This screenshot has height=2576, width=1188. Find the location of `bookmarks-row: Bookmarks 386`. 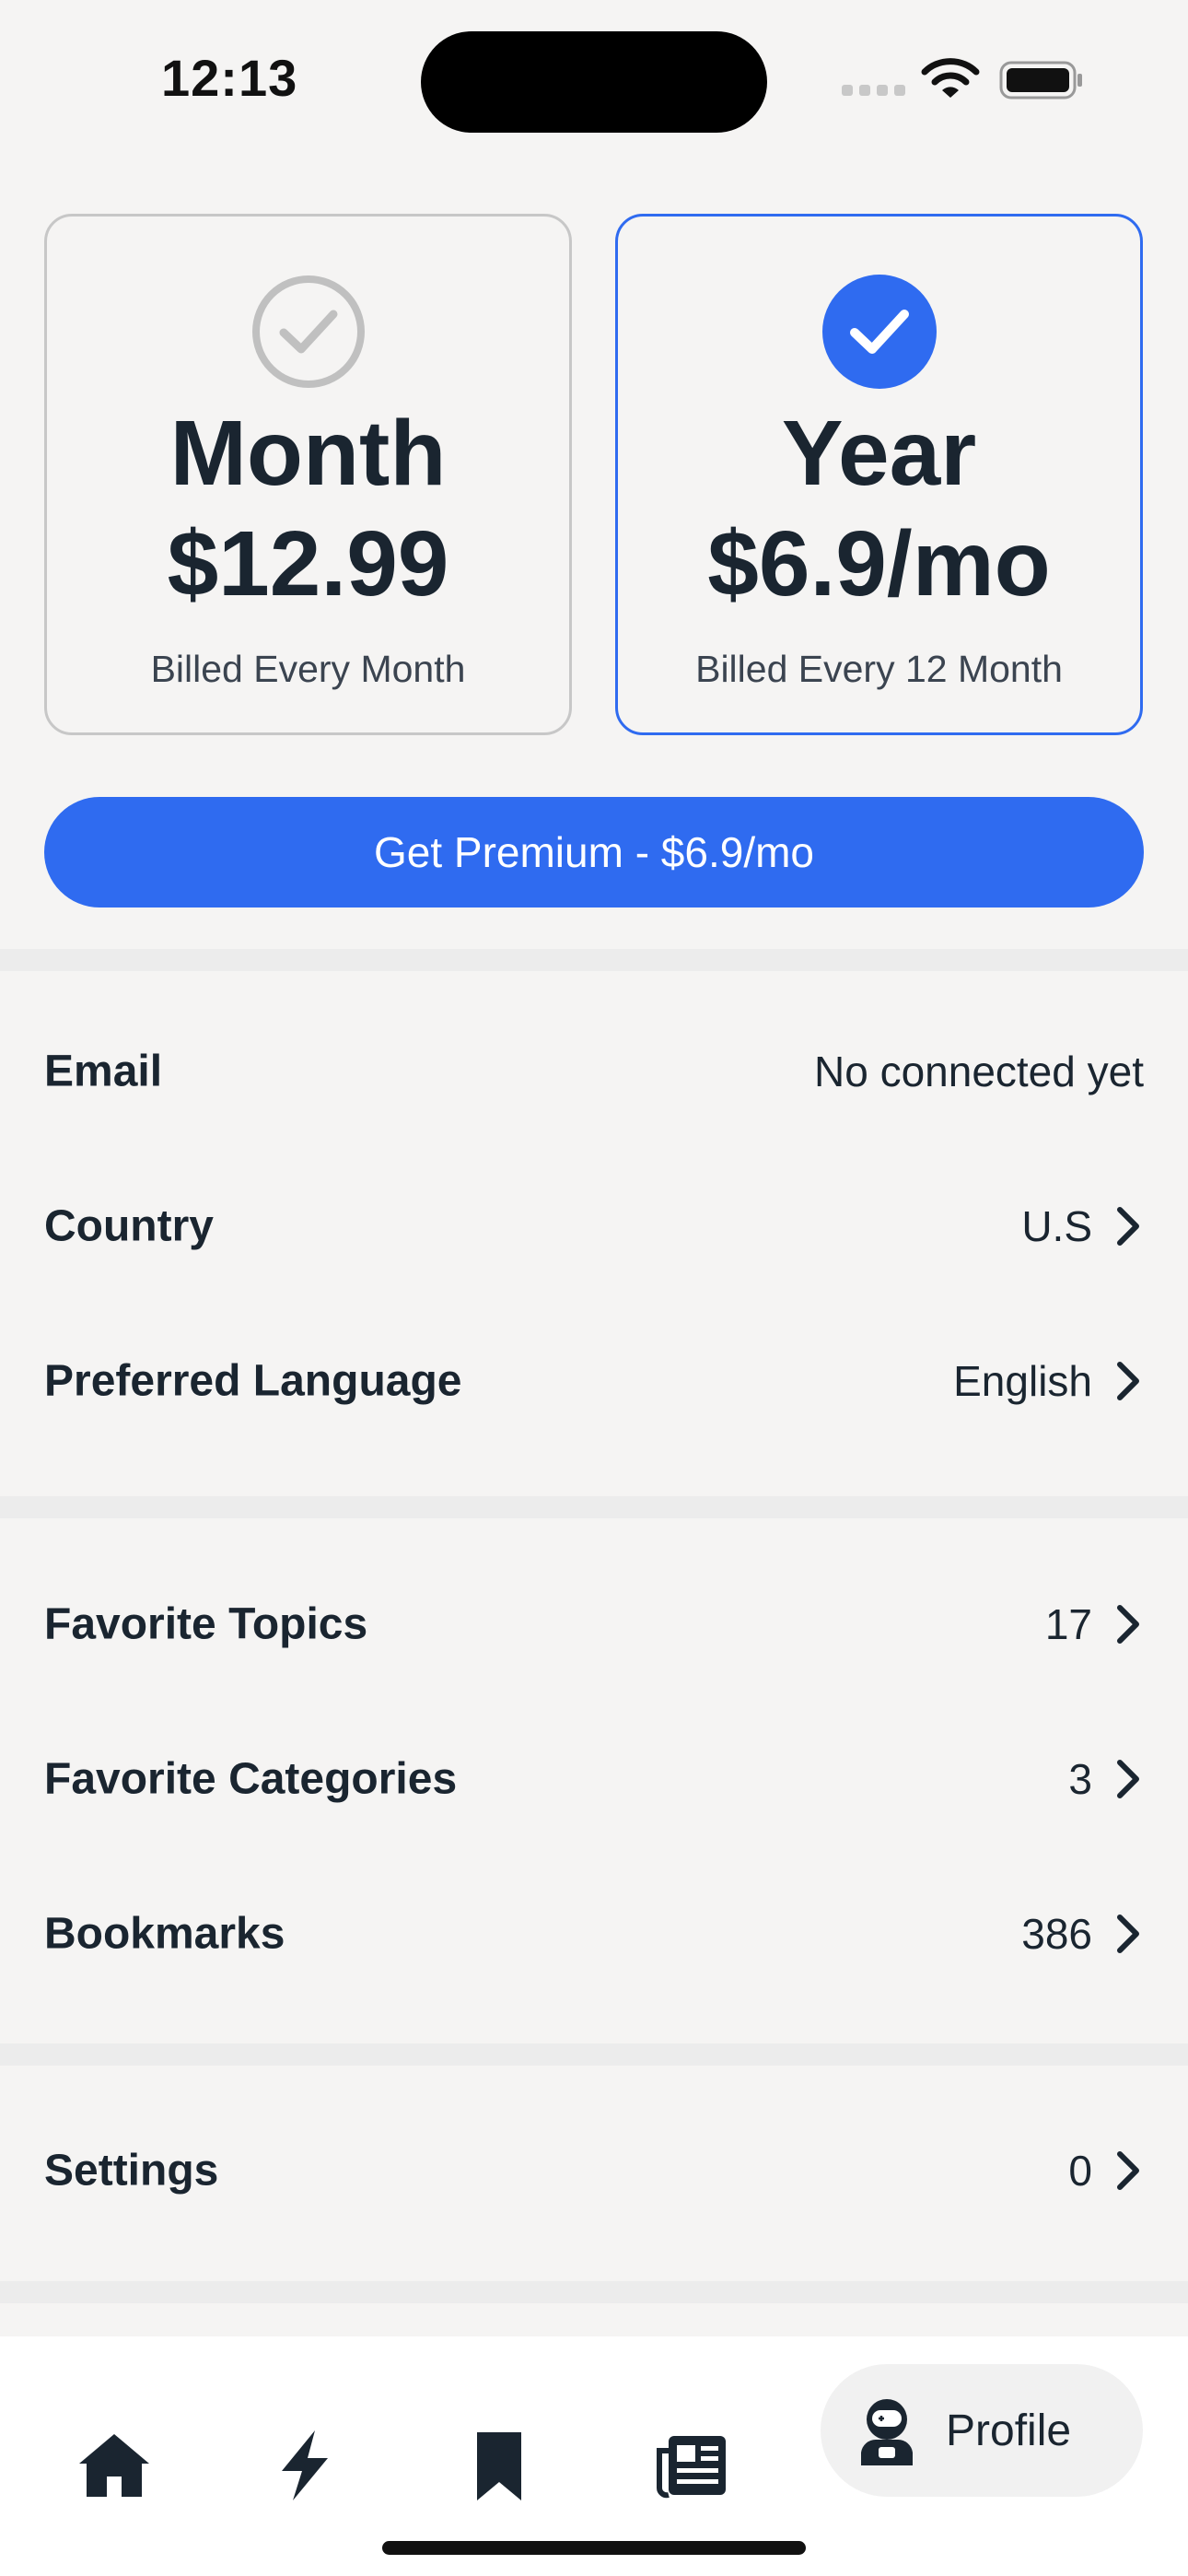

bookmarks-row: Bookmarks 386 is located at coordinates (594, 1934).